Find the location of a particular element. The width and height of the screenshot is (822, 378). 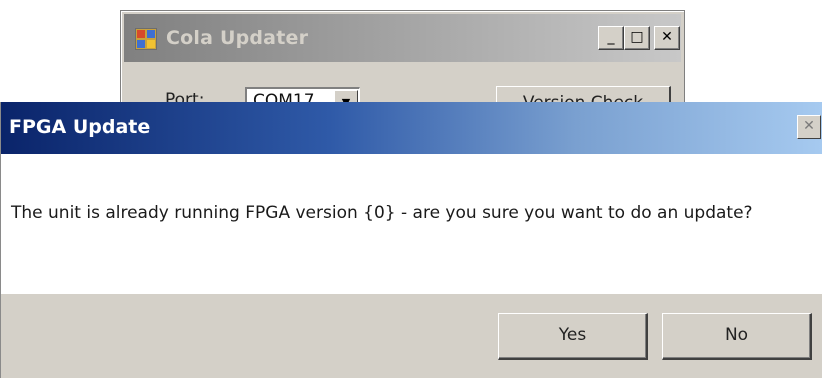

maximize-icon: □ is located at coordinates (637, 37).